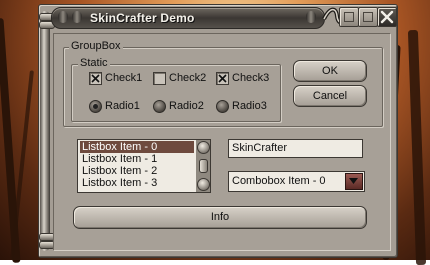 This screenshot has height=265, width=430. I want to click on dropdown-arrow-icon, so click(353, 181).